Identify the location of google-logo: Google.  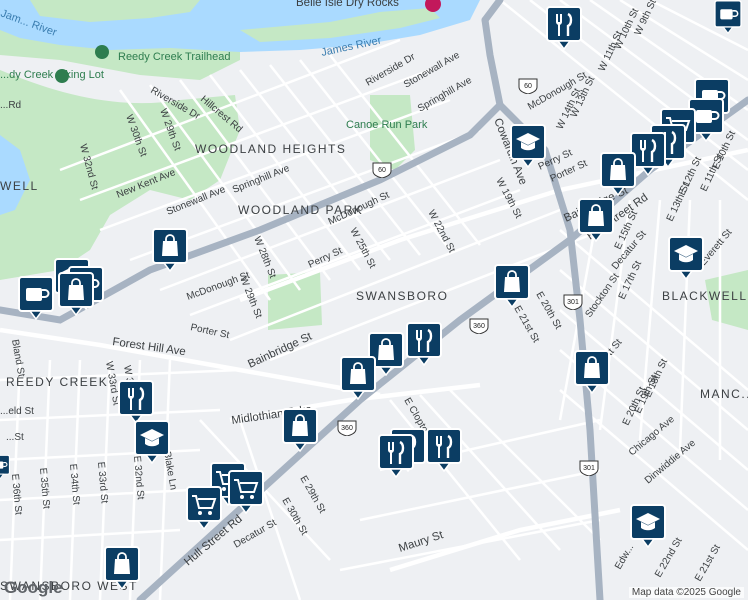
(33, 587).